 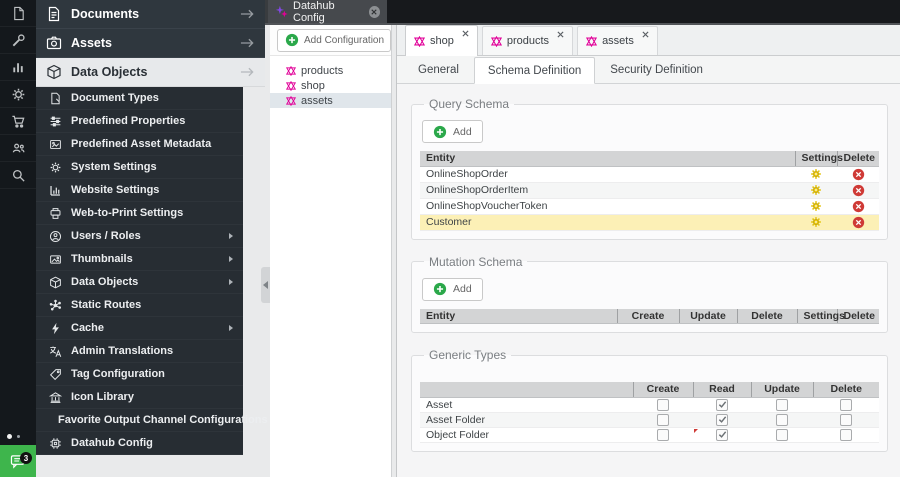 What do you see at coordinates (649, 222) in the screenshot?
I see `table-row: Customer` at bounding box center [649, 222].